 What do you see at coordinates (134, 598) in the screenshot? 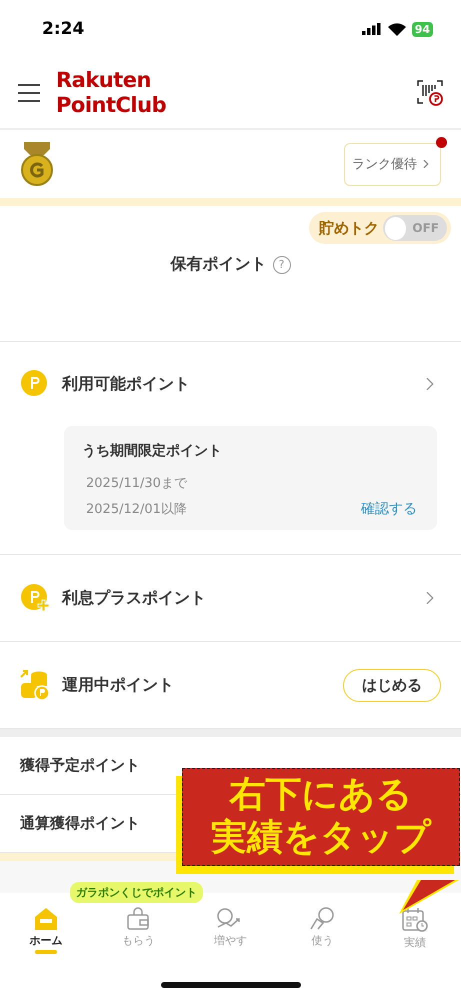
I see `point-row-label: 利息プラスポイント` at bounding box center [134, 598].